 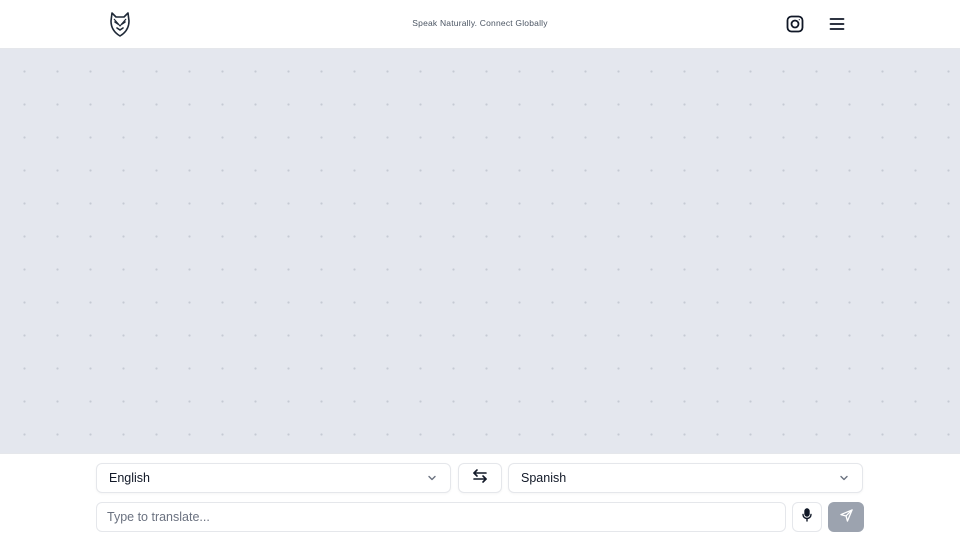 What do you see at coordinates (544, 478) in the screenshot?
I see `target-language-label: Spanish` at bounding box center [544, 478].